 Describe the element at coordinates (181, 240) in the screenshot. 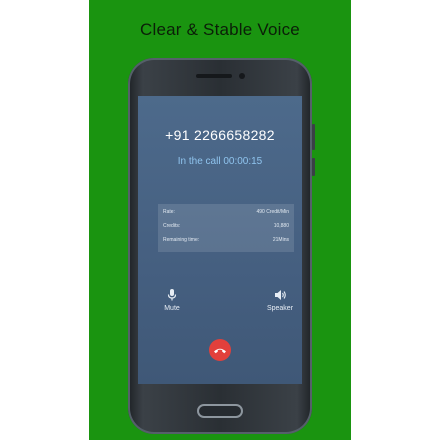

I see `info-label: Remaining time:` at that location.